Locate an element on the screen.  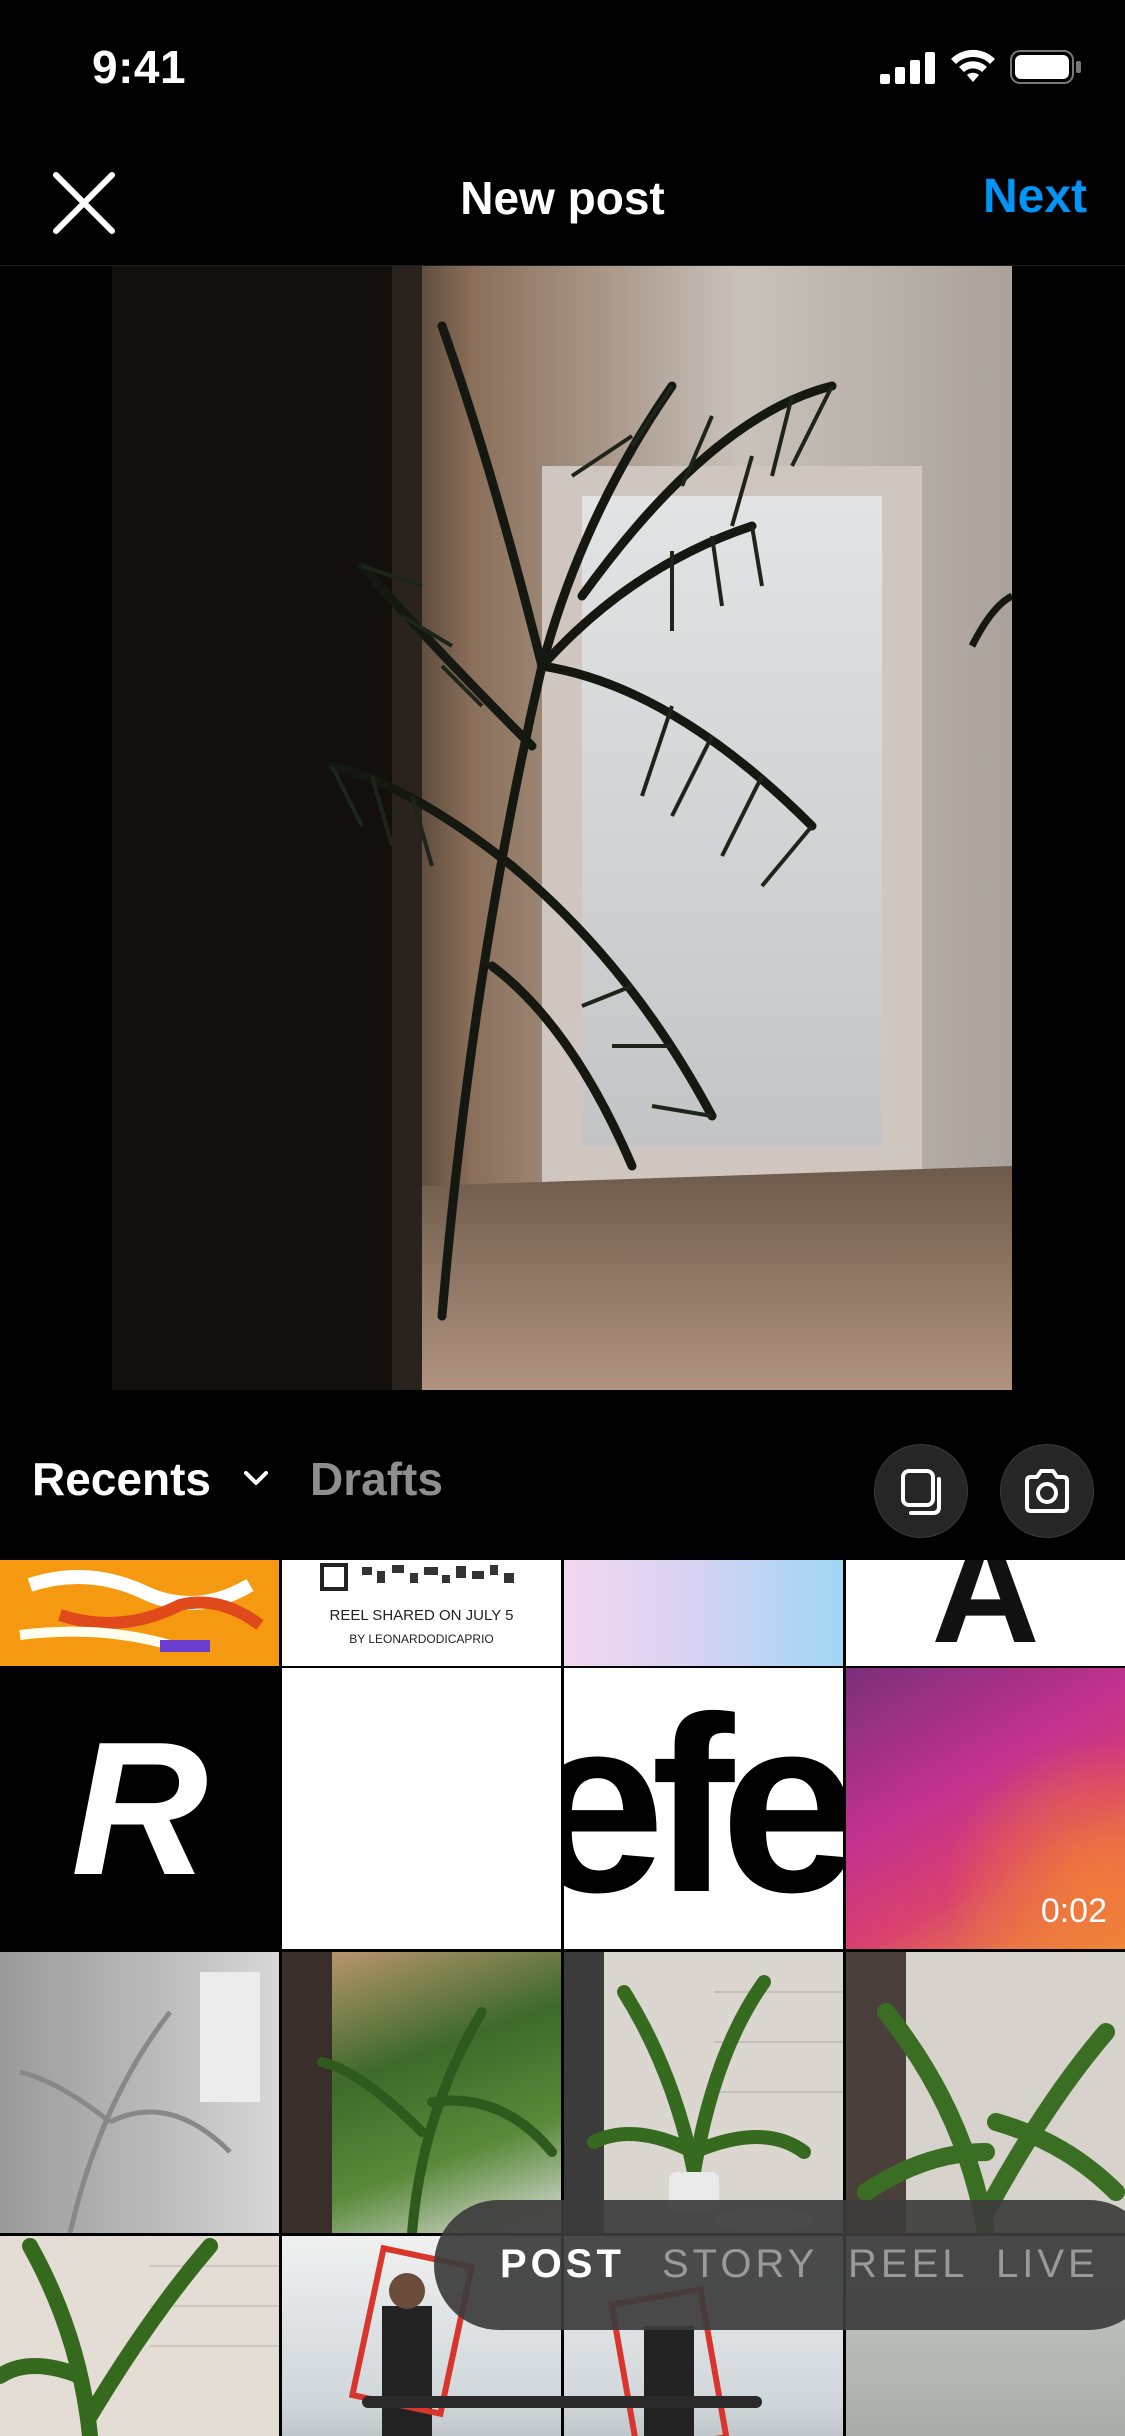
recents-album-selector: Recents is located at coordinates (121, 1479).